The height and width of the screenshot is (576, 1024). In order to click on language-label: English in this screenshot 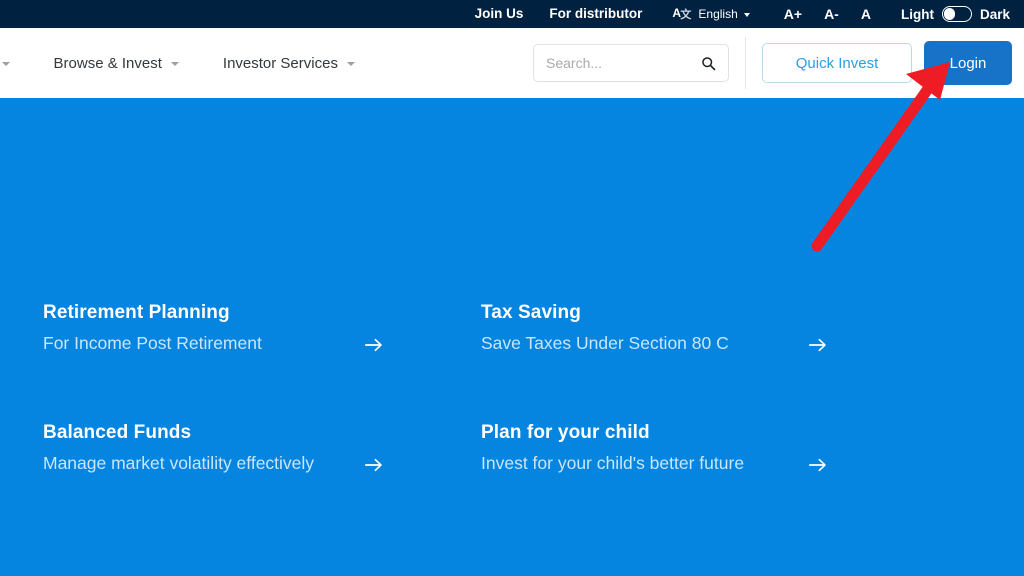, I will do `click(718, 14)`.